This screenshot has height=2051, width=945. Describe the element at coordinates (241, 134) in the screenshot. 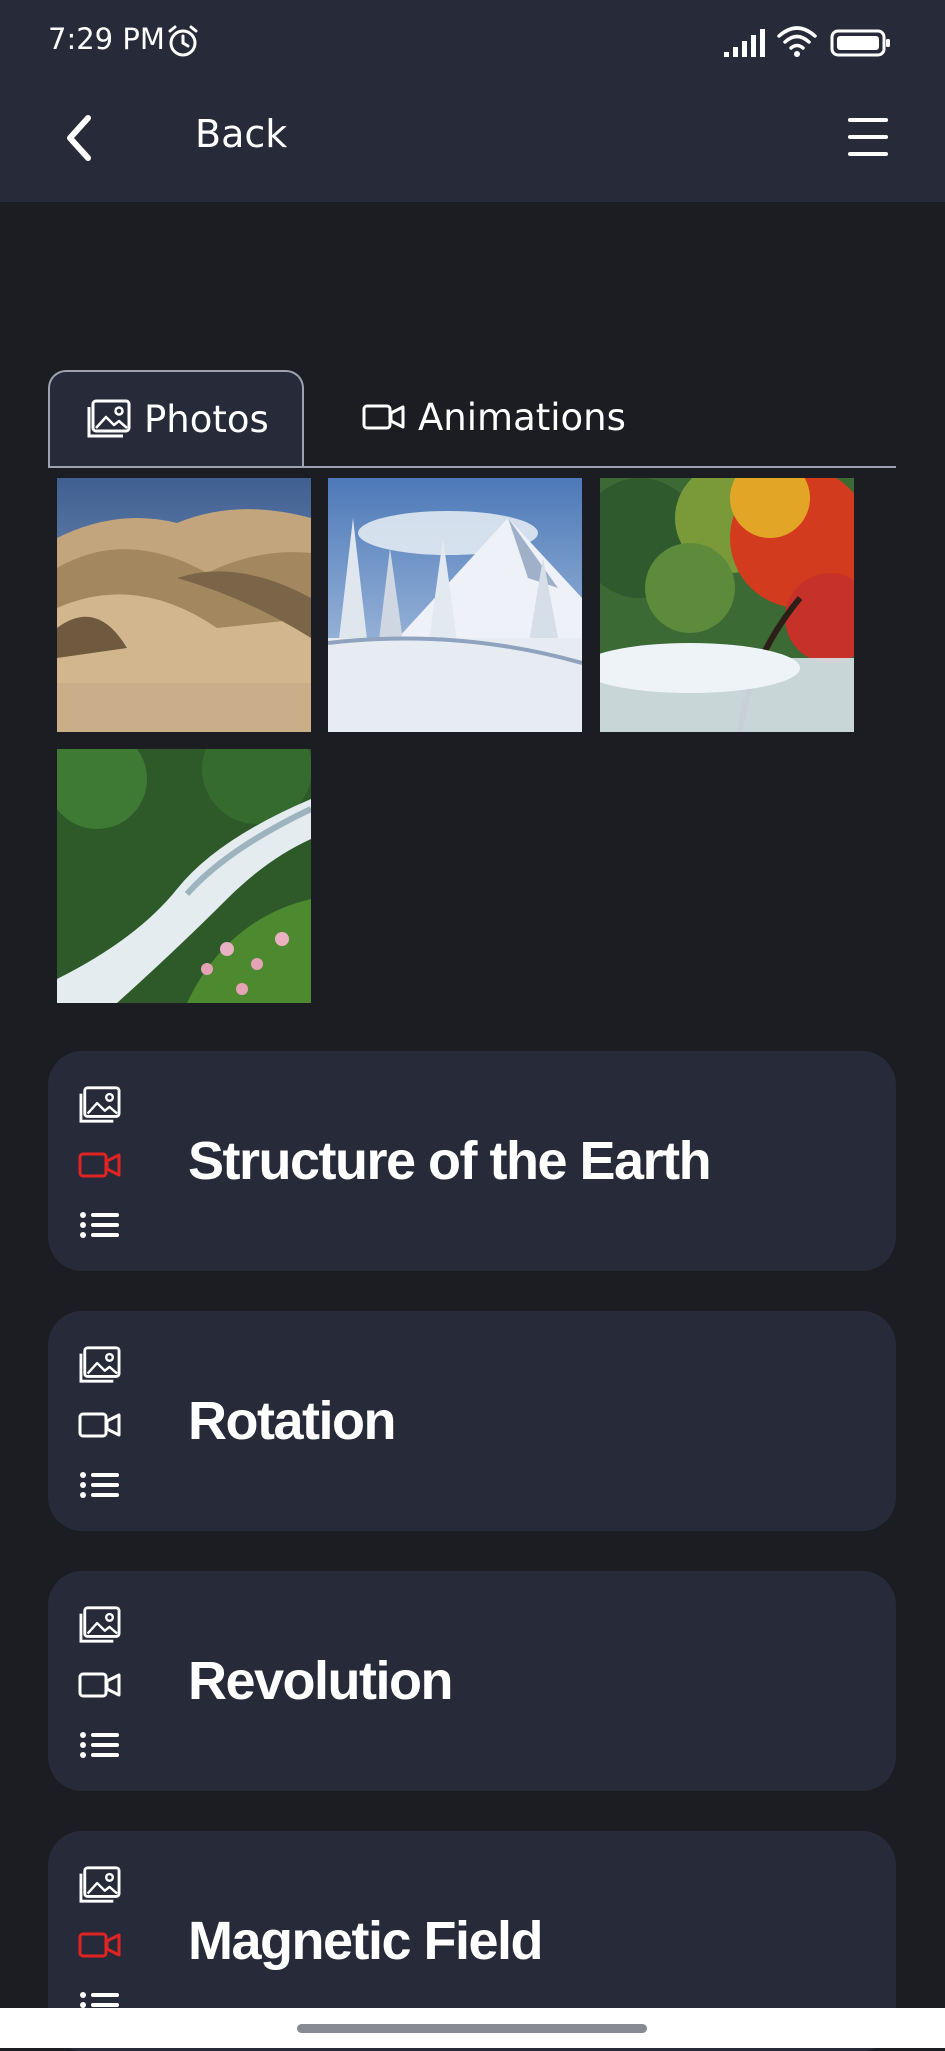

I see `back-button: Back` at that location.